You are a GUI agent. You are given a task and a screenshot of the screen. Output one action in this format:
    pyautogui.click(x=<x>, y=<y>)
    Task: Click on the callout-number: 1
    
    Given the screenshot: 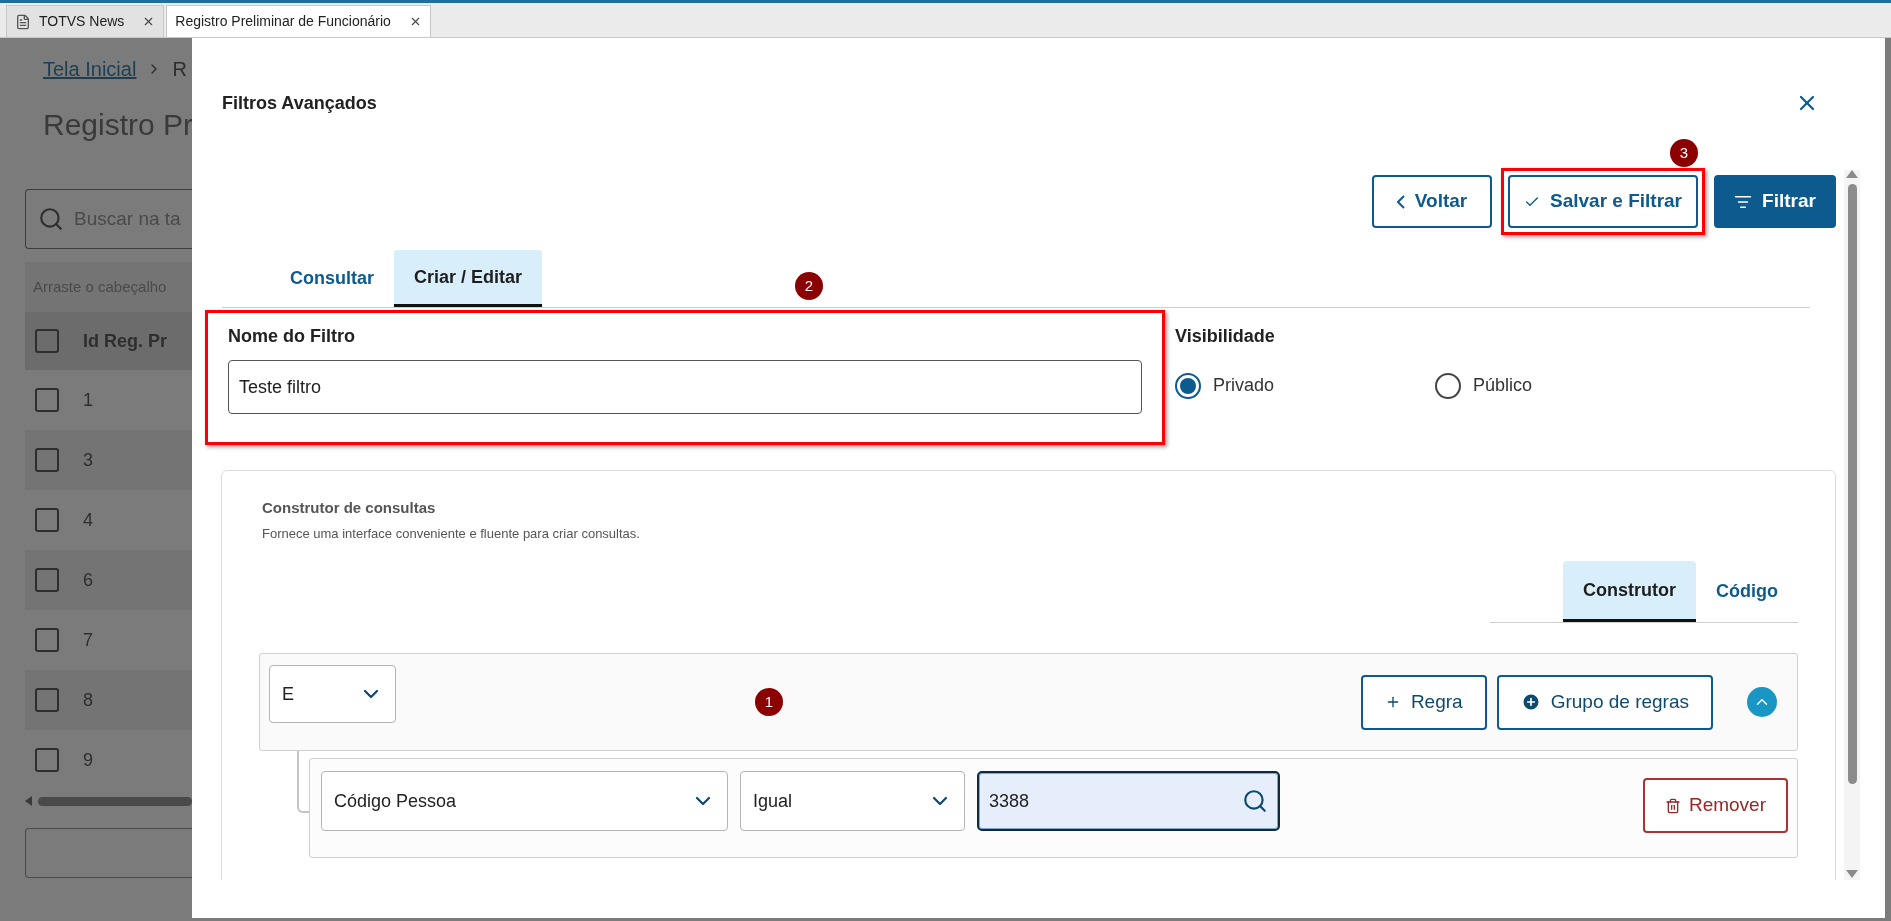 What is the action you would take?
    pyautogui.click(x=769, y=702)
    